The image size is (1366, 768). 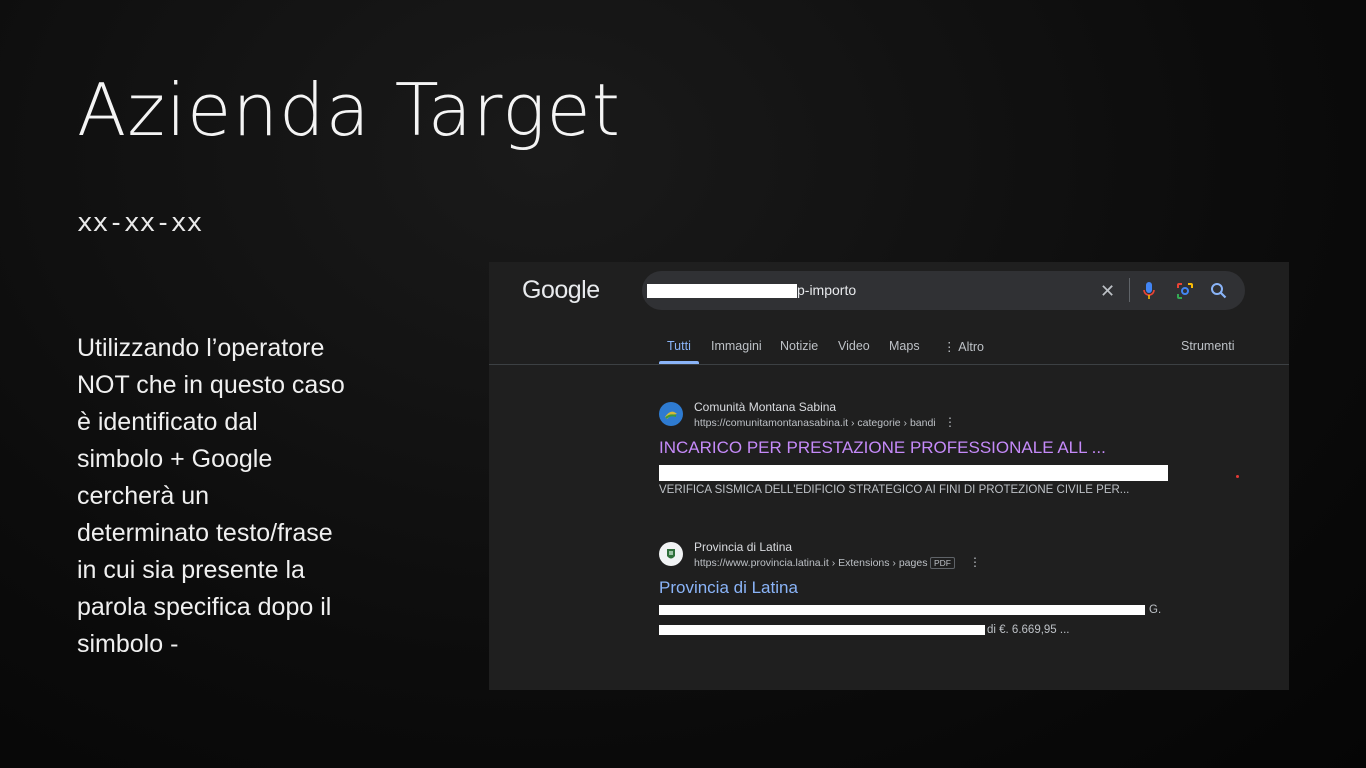 What do you see at coordinates (728, 588) in the screenshot?
I see `result-title-link: Provincia di Latina` at bounding box center [728, 588].